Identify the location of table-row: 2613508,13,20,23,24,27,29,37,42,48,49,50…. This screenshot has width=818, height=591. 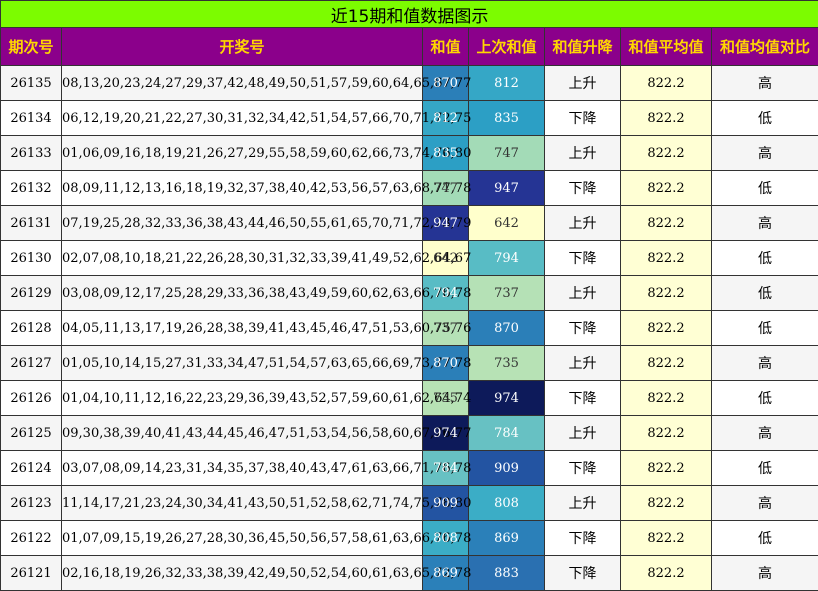
(409, 83).